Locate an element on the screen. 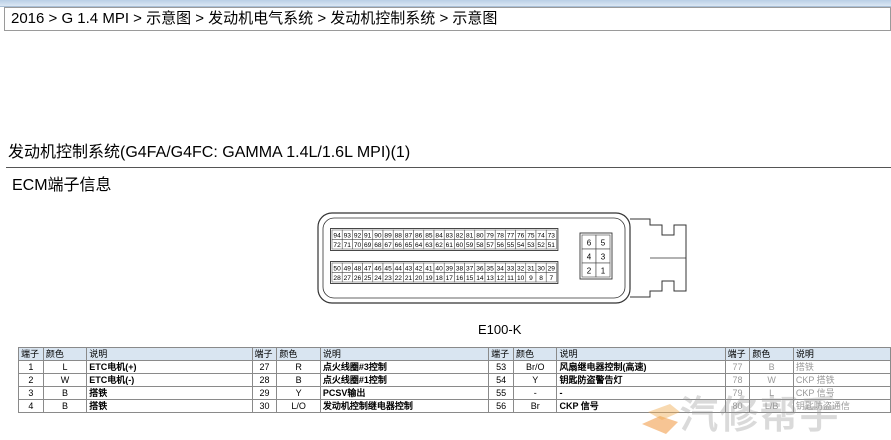  color-cell: Br/O is located at coordinates (535, 367).